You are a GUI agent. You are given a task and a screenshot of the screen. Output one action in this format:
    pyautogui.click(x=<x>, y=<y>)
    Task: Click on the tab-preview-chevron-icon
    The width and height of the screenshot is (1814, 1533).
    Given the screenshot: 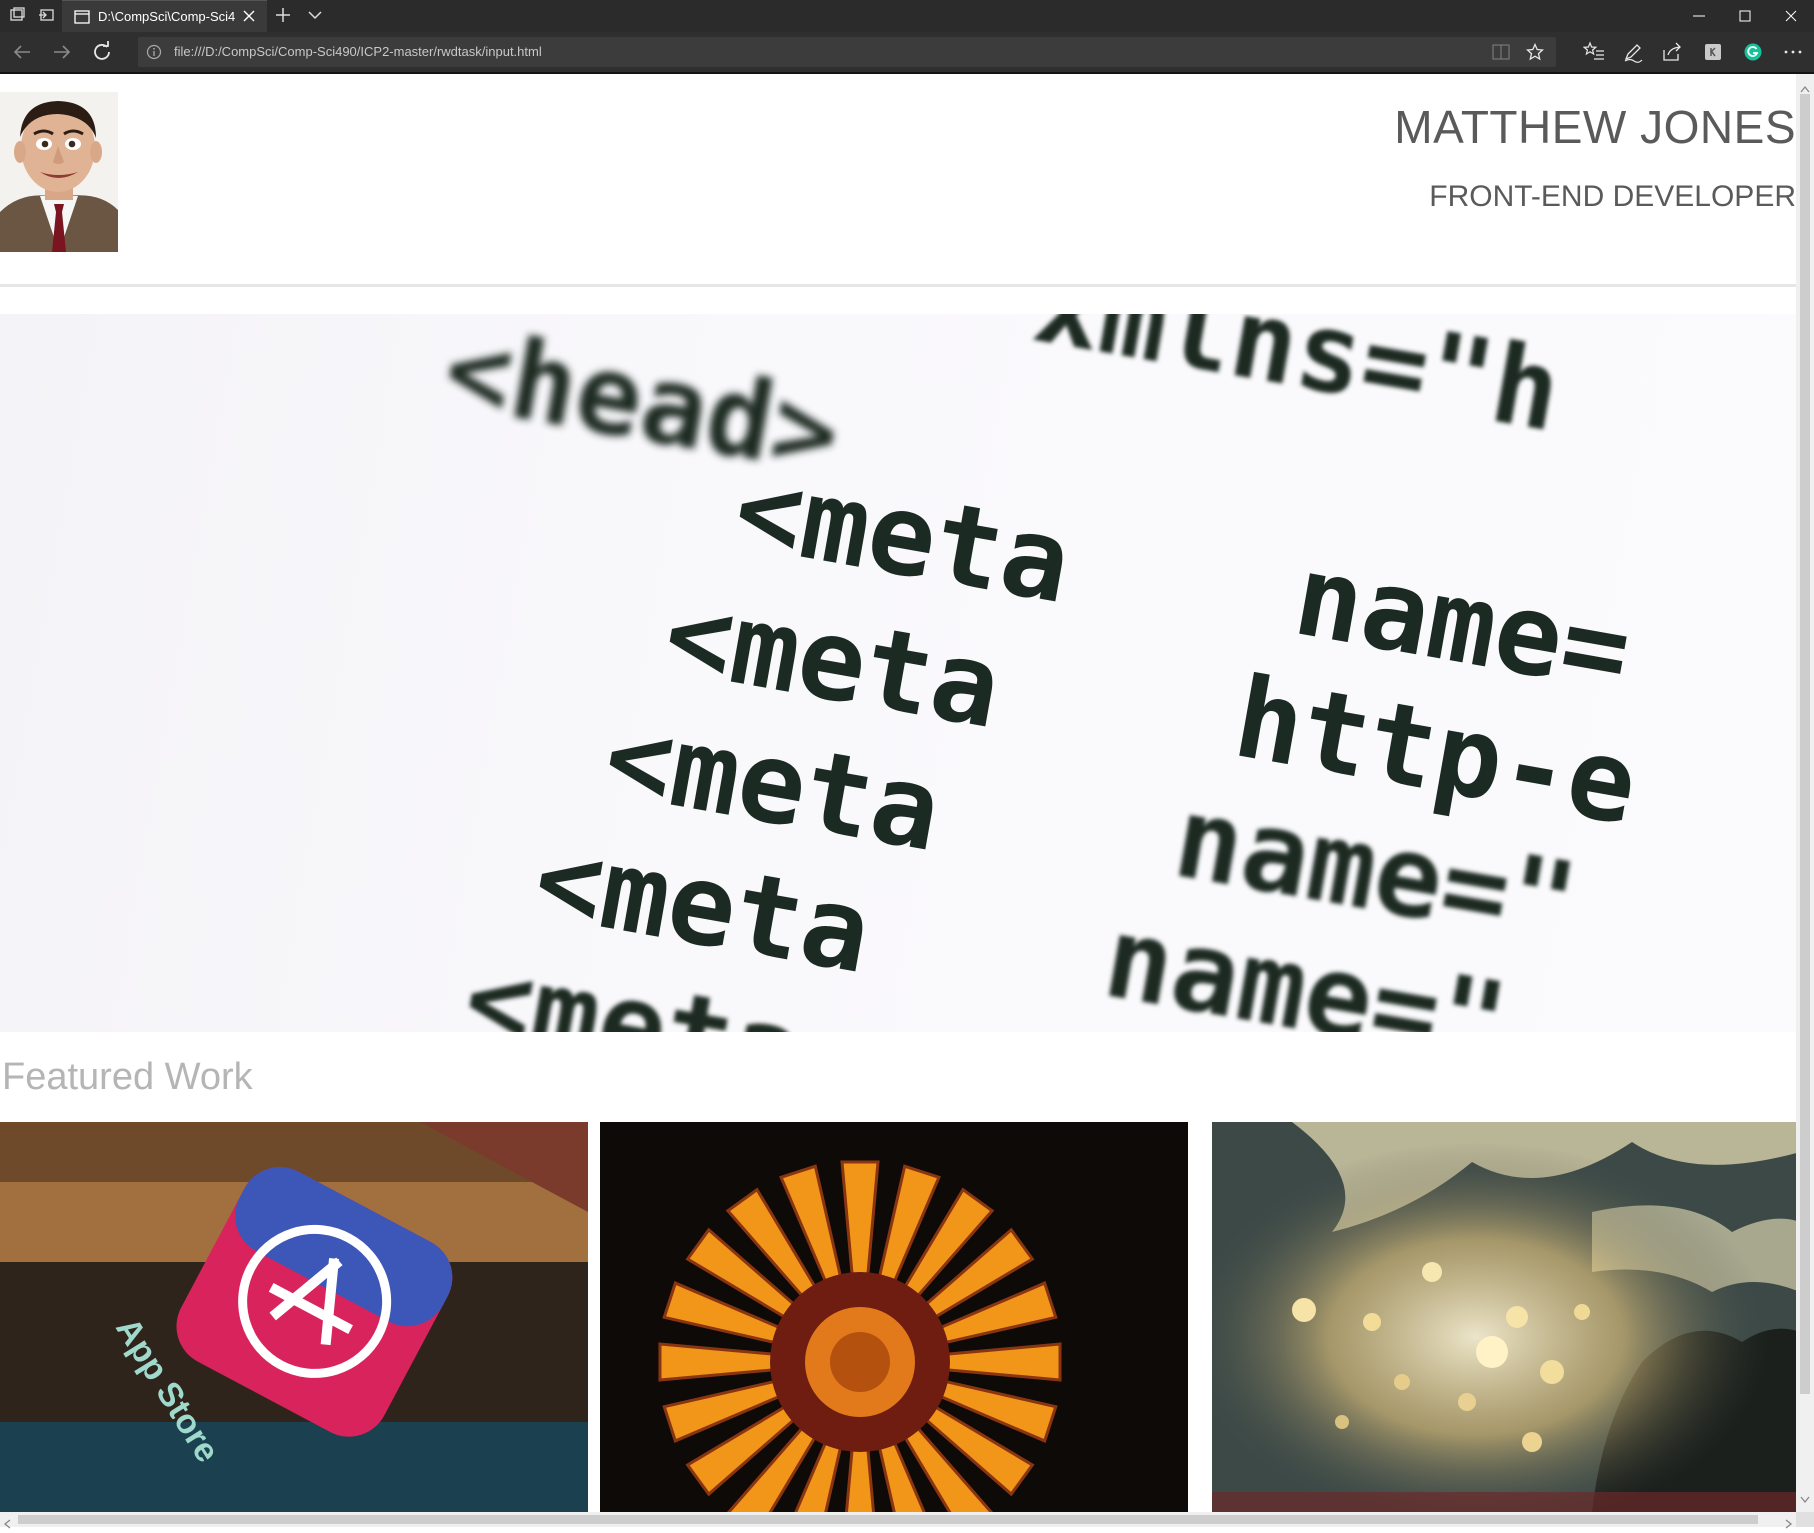 What is the action you would take?
    pyautogui.click(x=316, y=16)
    